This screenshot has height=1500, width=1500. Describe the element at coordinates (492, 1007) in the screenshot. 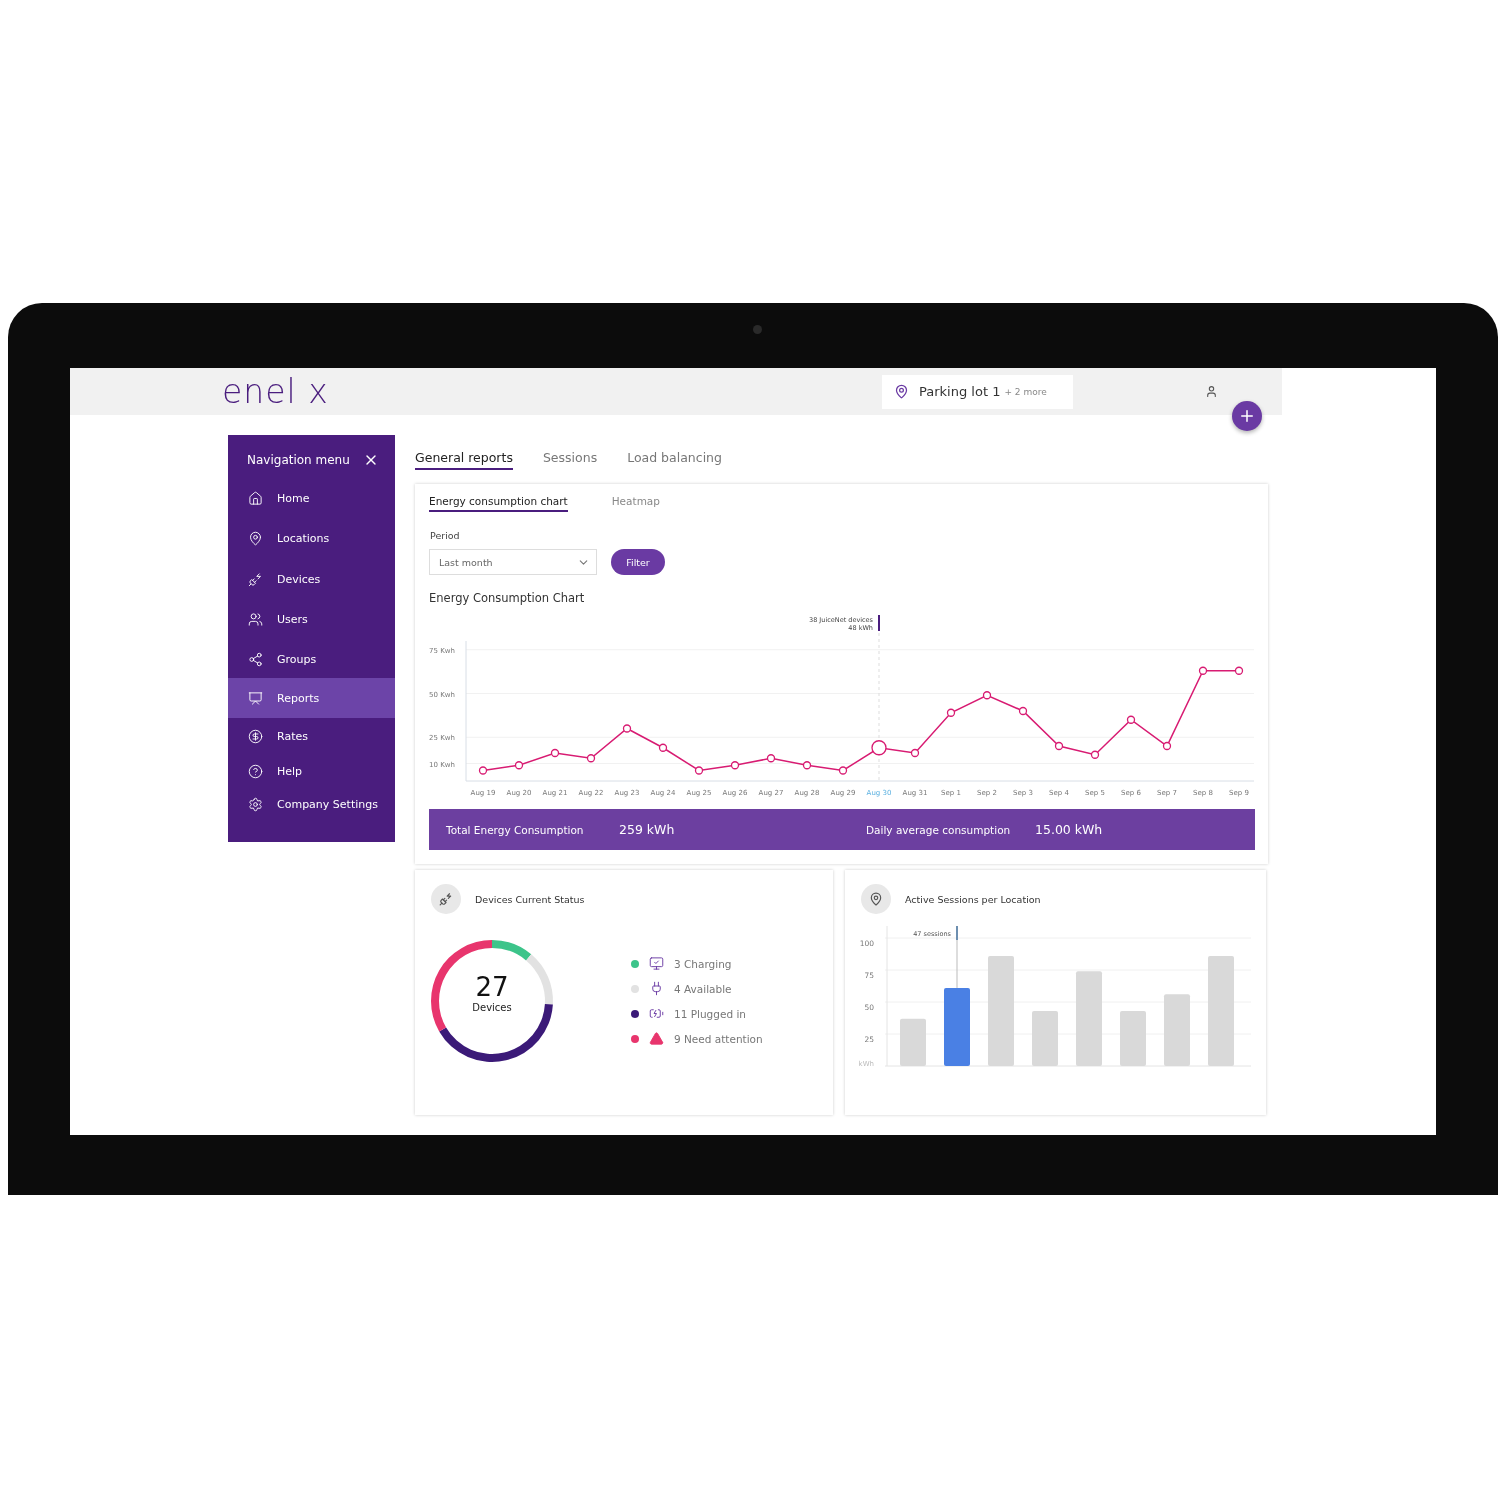

I see `device-total-label: Devices` at that location.